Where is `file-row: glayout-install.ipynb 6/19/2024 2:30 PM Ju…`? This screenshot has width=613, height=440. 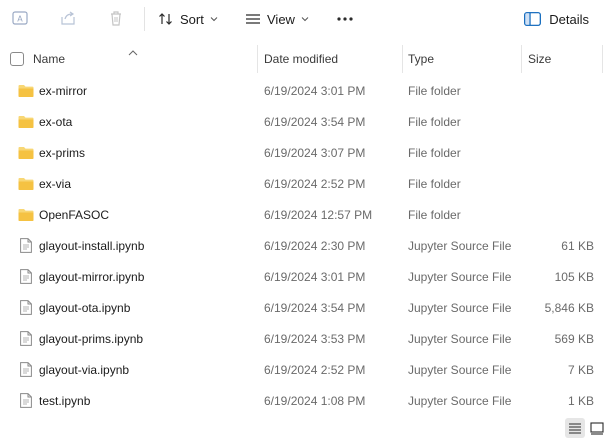
file-row: glayout-install.ipynb 6/19/2024 2:30 PM Ju… is located at coordinates (306, 245).